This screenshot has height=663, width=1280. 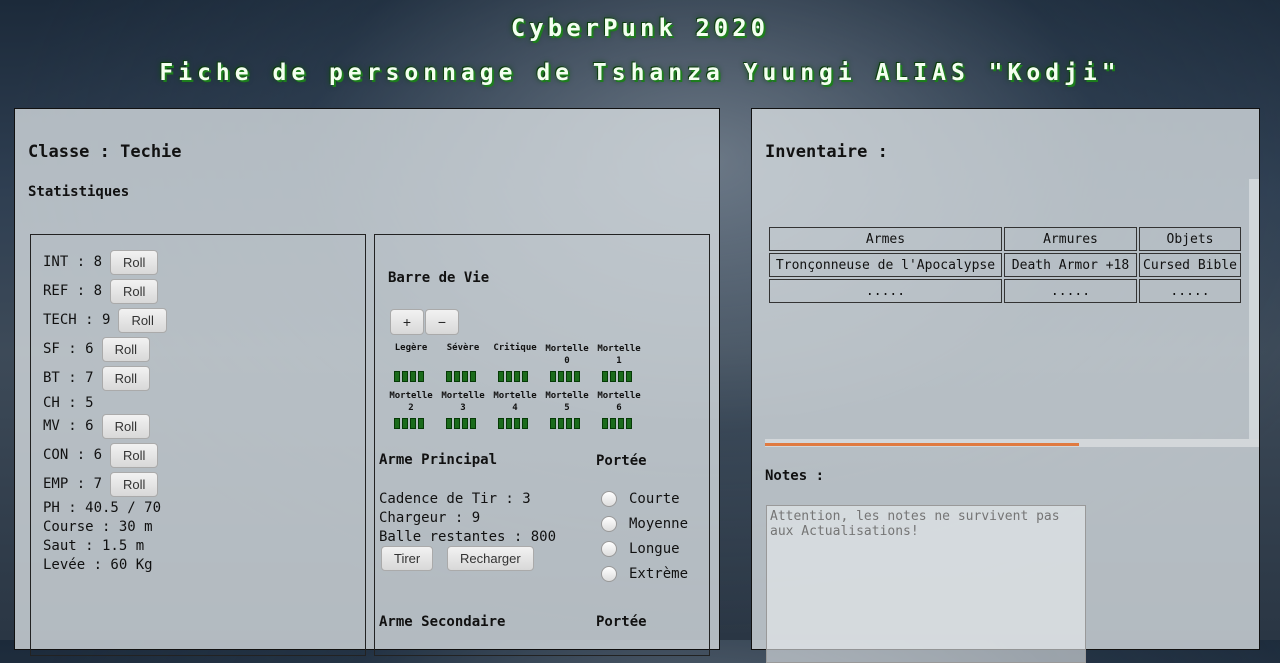 What do you see at coordinates (619, 355) in the screenshot?
I see `health-level-label: Mortelle 1` at bounding box center [619, 355].